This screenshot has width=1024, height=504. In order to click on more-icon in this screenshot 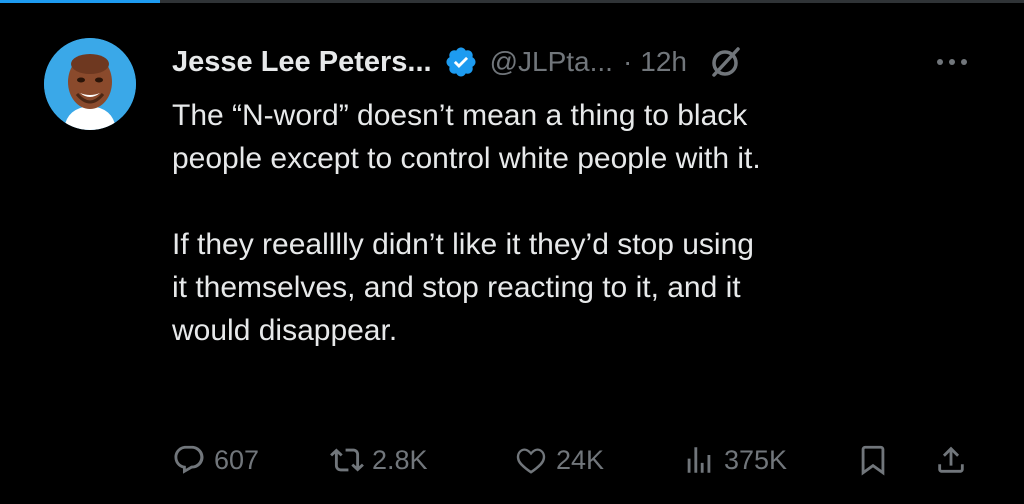, I will do `click(952, 62)`.